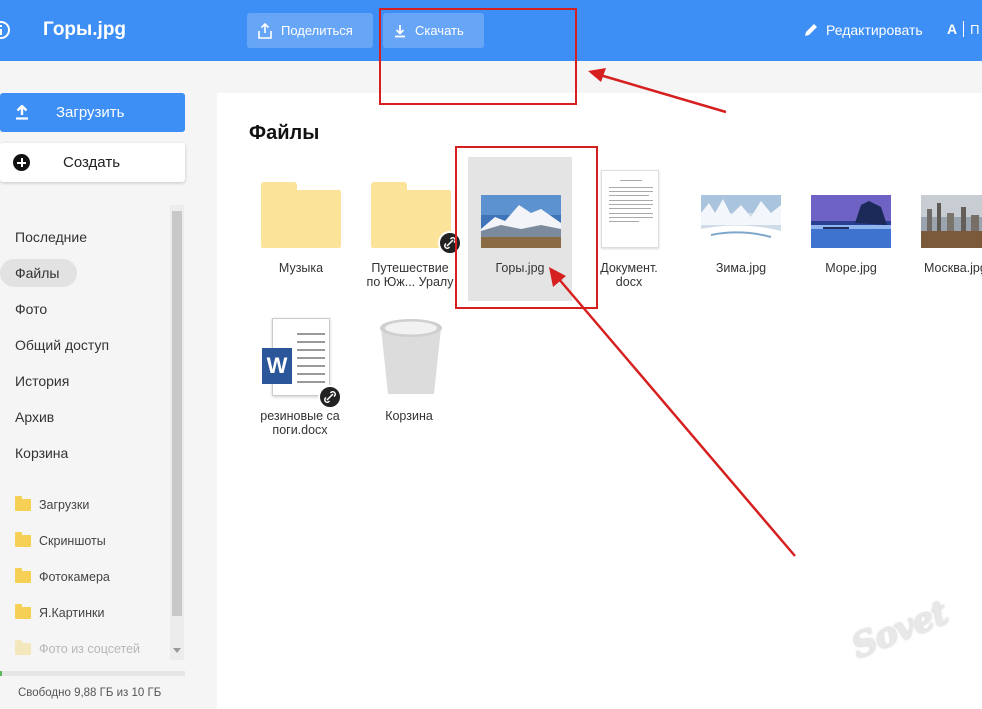  I want to click on create-button: Создать, so click(92, 162).